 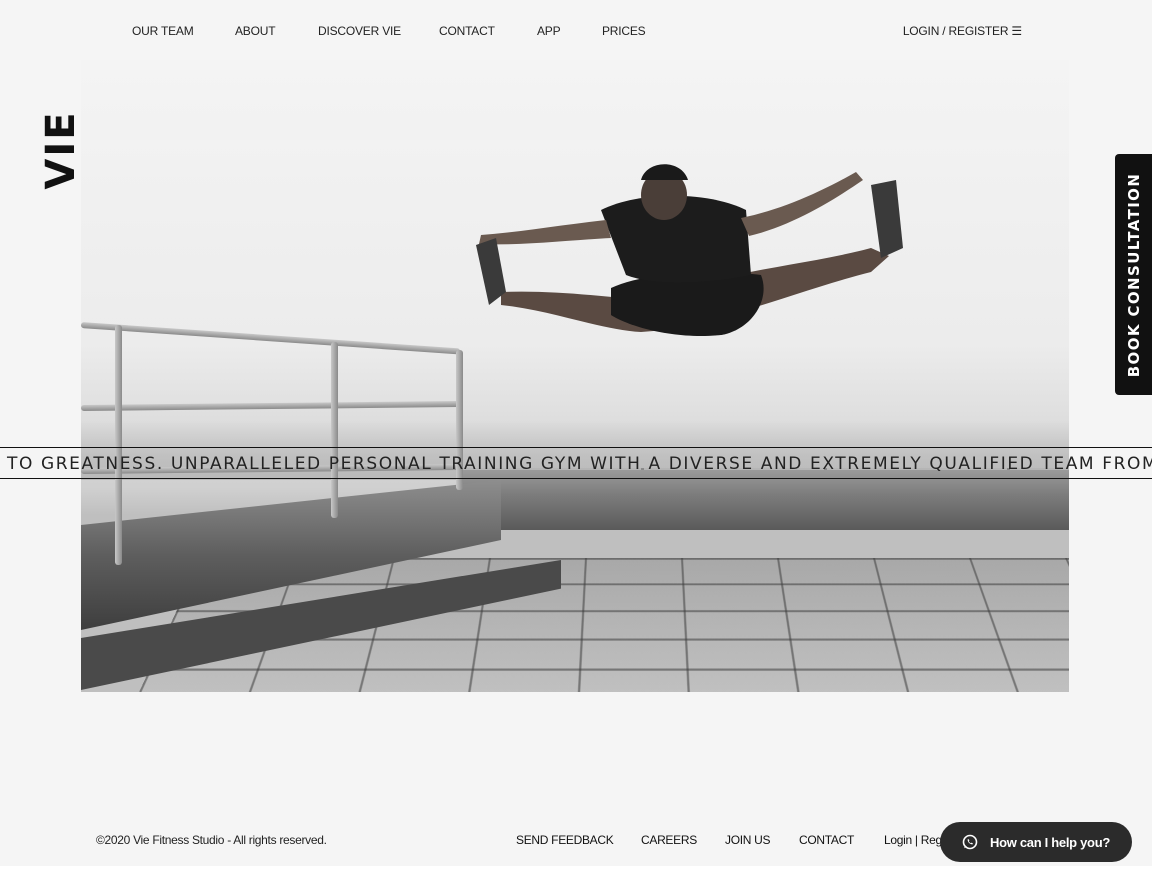 What do you see at coordinates (962, 31) in the screenshot?
I see `login-register-link: LOGIN / REGISTER ☰` at bounding box center [962, 31].